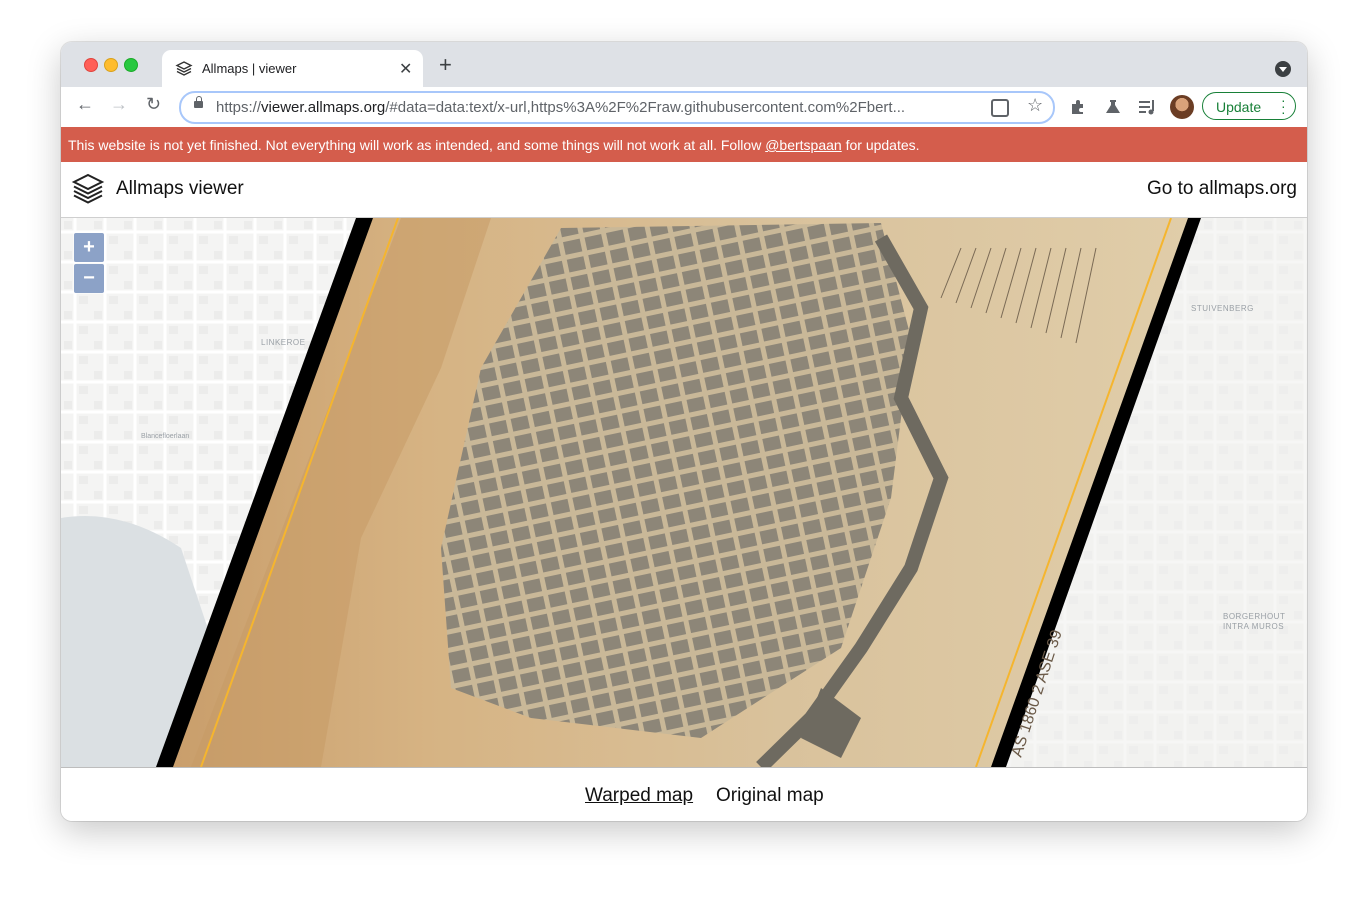 The height and width of the screenshot is (902, 1368). Describe the element at coordinates (165, 436) in the screenshot. I see `label-blancefloerlaan: Blancefloerlaan` at that location.